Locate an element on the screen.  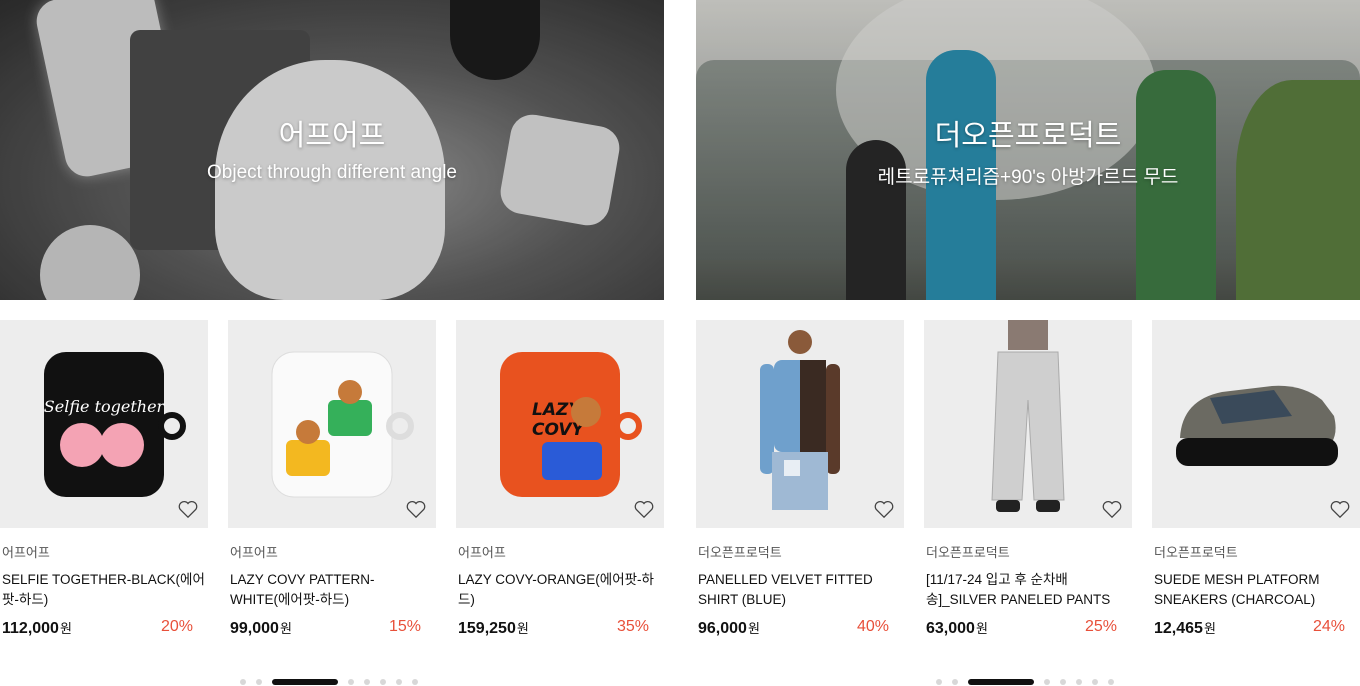
product-price: 12,465원 is located at coordinates (1185, 628).